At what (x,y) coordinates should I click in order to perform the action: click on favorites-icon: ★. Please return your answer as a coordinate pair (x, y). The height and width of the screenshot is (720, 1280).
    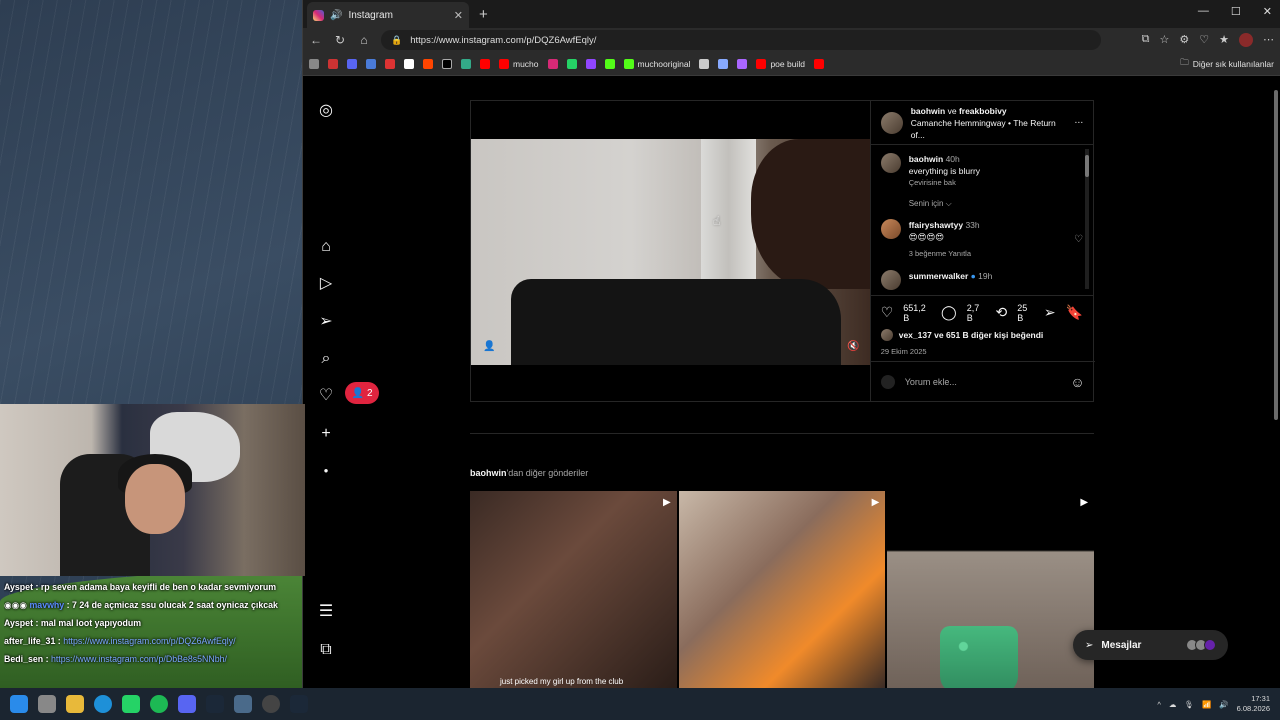
    Looking at the image, I should click on (1224, 40).